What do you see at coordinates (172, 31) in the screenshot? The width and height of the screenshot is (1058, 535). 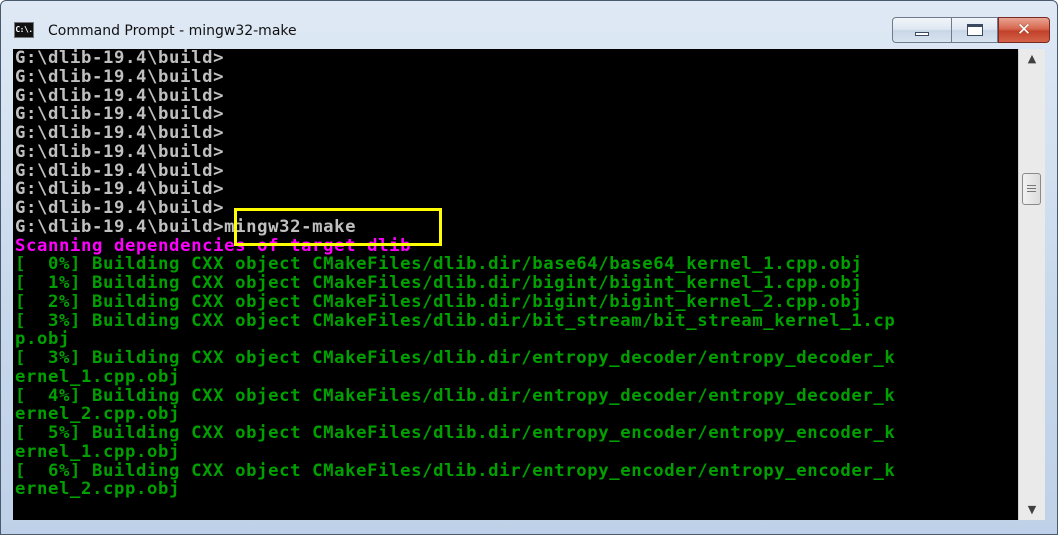 I see `window-title: Command Prompt - mingw32-make` at bounding box center [172, 31].